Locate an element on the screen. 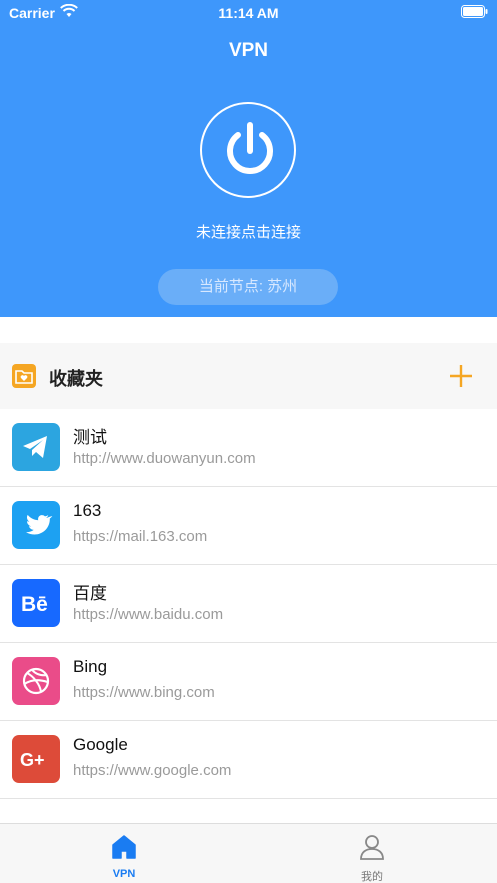 This screenshot has width=497, height=883. status-time: 11:14 AM is located at coordinates (248, 13).